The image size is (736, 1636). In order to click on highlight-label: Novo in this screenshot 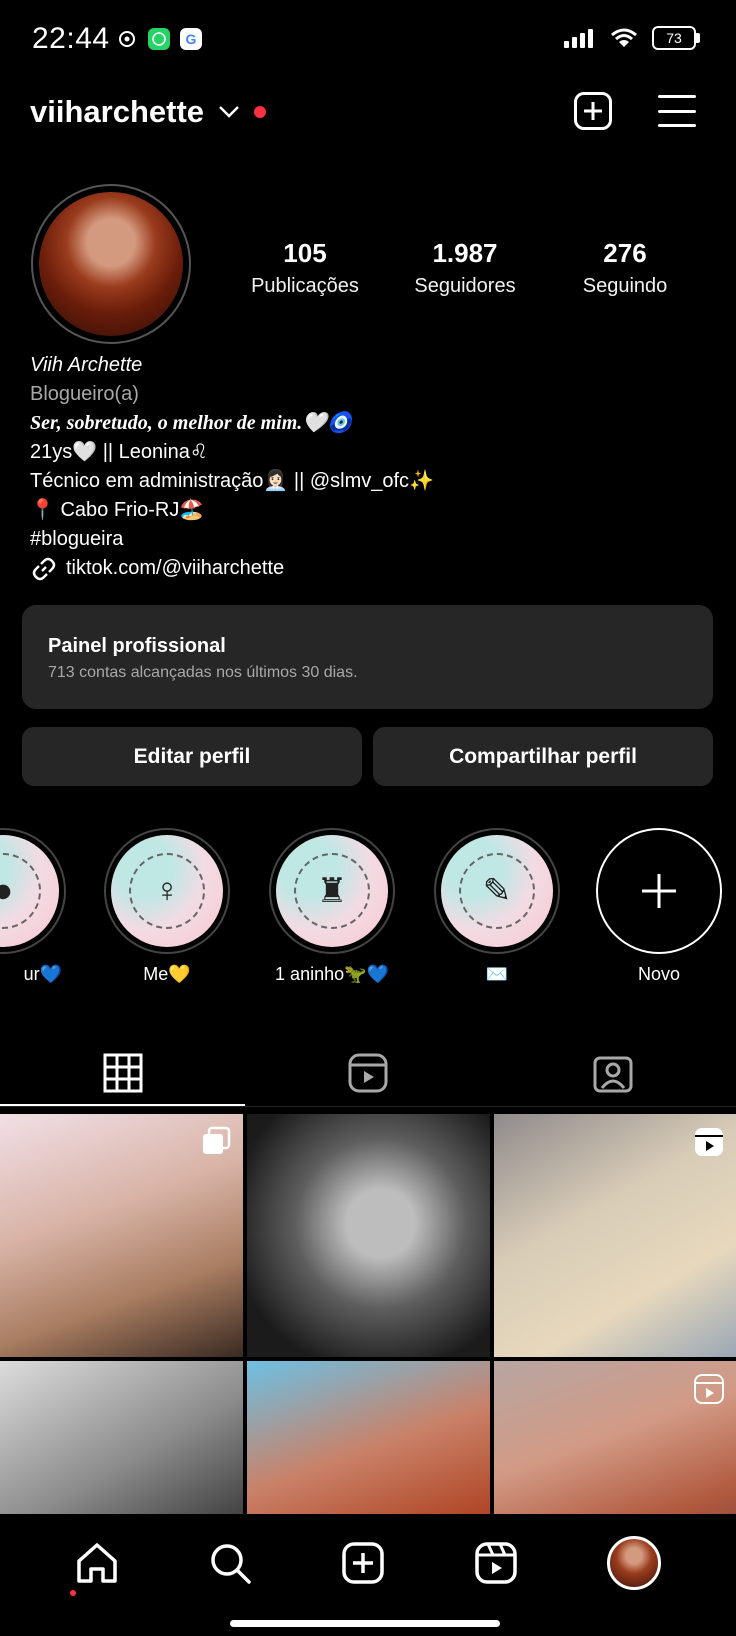, I will do `click(659, 974)`.